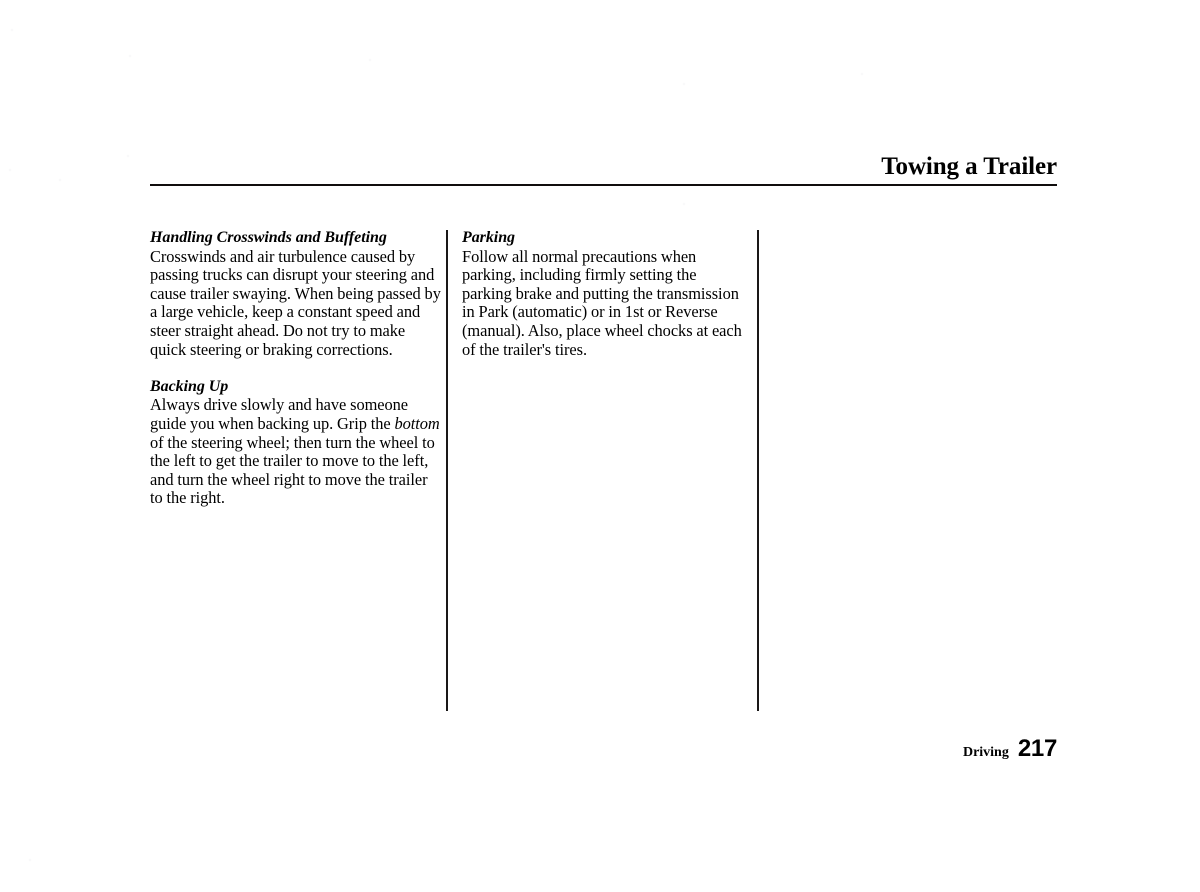 This screenshot has height=892, width=1200. I want to click on page-footer: Driving 217, so click(603, 751).